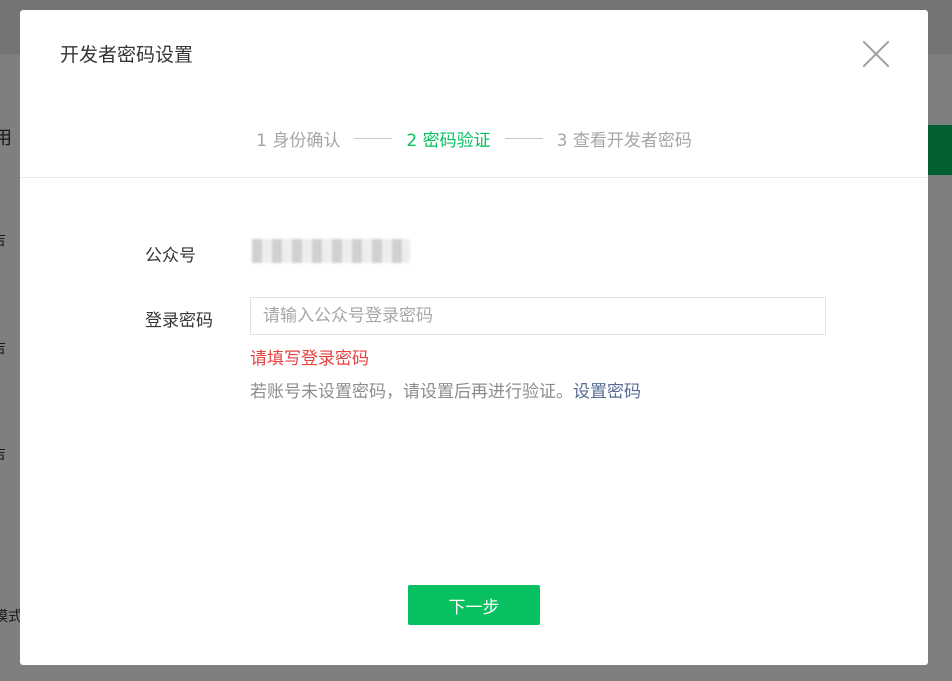 This screenshot has width=952, height=681. What do you see at coordinates (298, 140) in the screenshot?
I see `step-identity: 1 身份确认` at bounding box center [298, 140].